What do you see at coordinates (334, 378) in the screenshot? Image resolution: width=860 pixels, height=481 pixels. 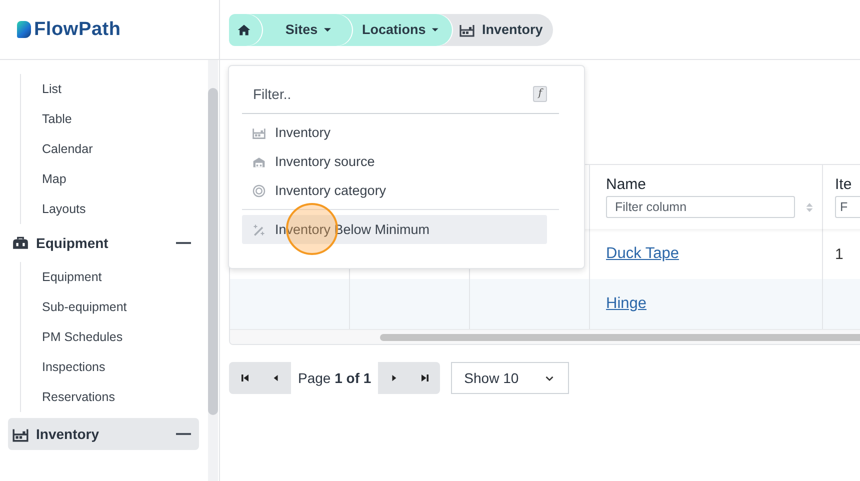 I see `page-indicator: Page 1 of 1` at bounding box center [334, 378].